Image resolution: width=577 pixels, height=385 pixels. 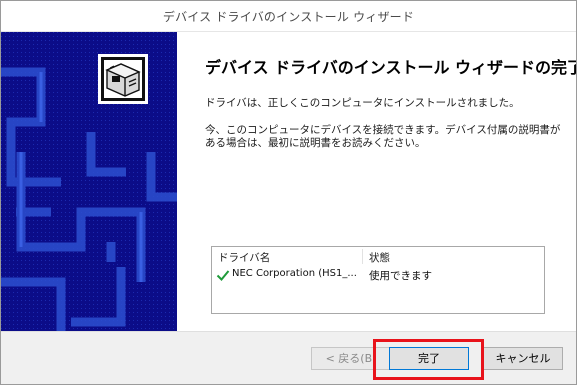 I want to click on column-status: 状態, so click(x=379, y=258).